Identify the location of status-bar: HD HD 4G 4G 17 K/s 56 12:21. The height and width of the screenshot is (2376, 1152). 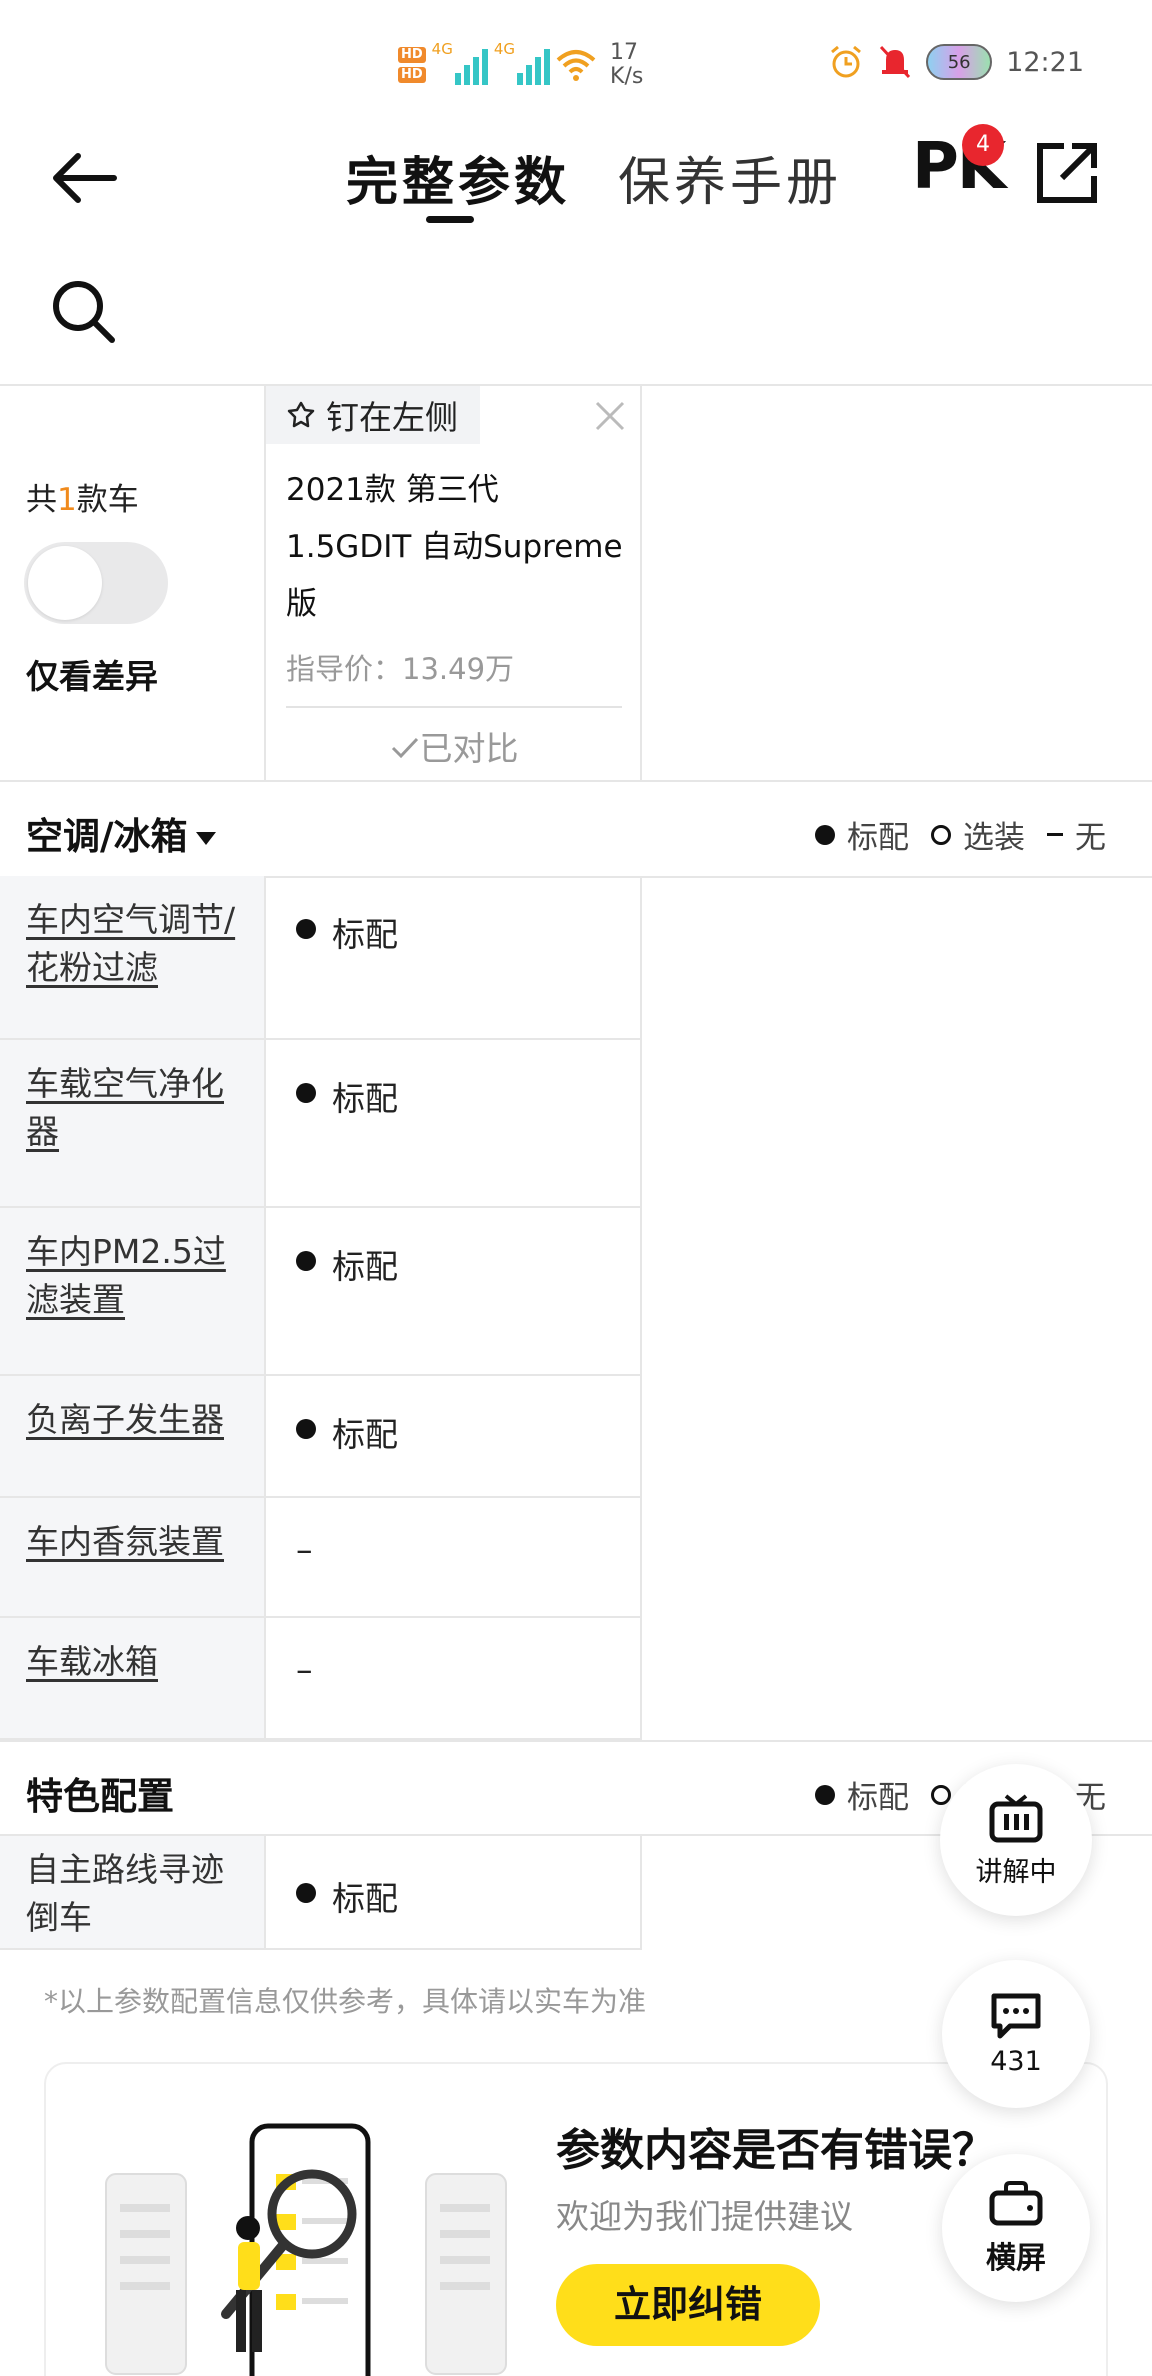
(576, 60).